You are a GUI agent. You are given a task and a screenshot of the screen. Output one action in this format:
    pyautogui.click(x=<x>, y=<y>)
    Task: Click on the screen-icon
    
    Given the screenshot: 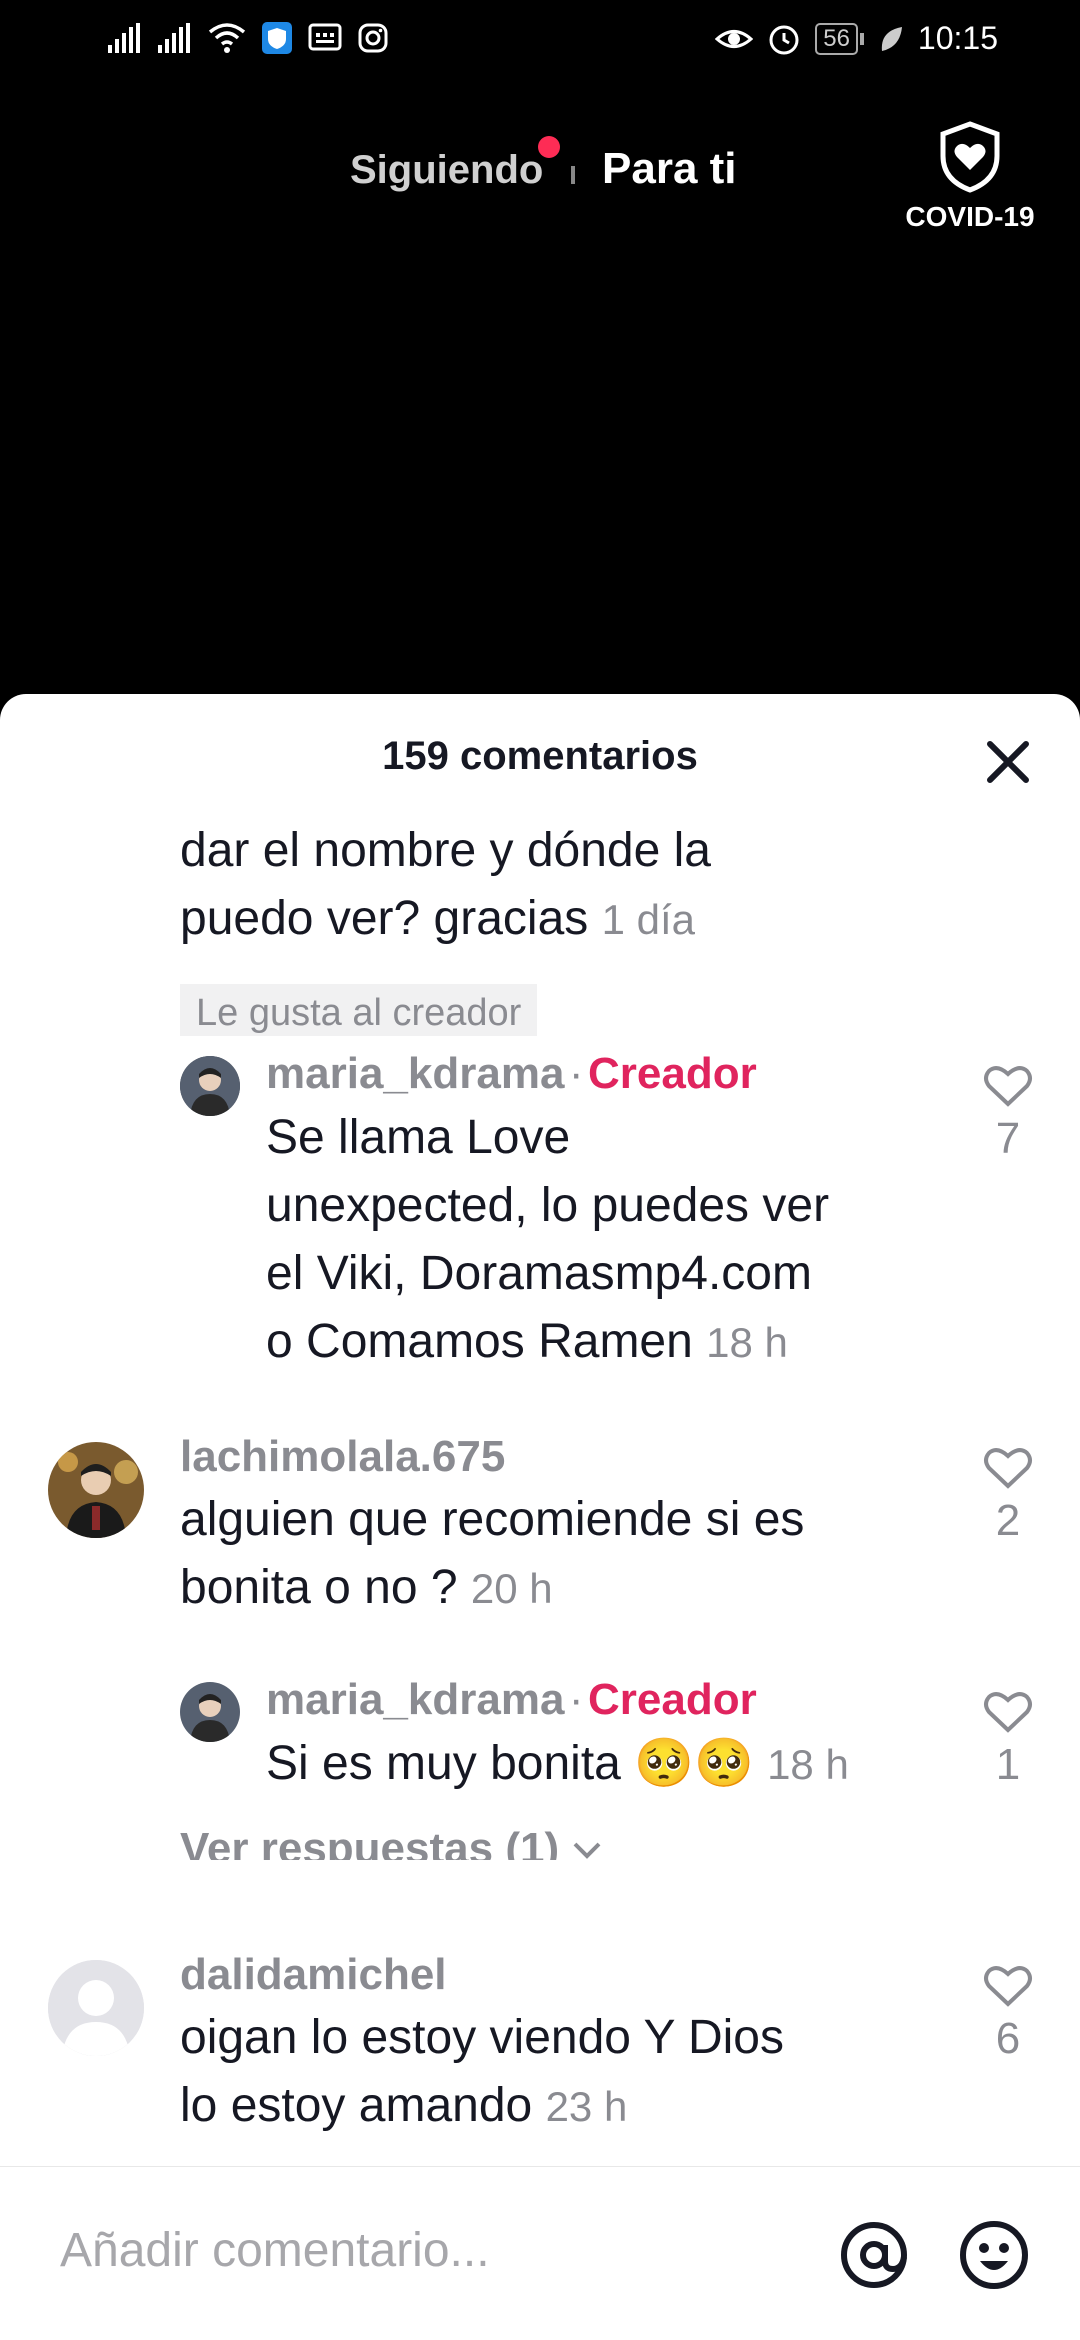 What is the action you would take?
    pyautogui.click(x=325, y=37)
    